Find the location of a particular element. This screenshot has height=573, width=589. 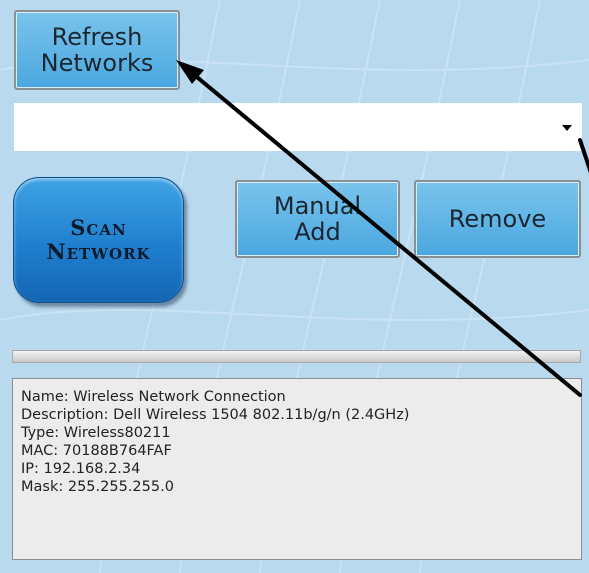

progress-bar is located at coordinates (296, 356).